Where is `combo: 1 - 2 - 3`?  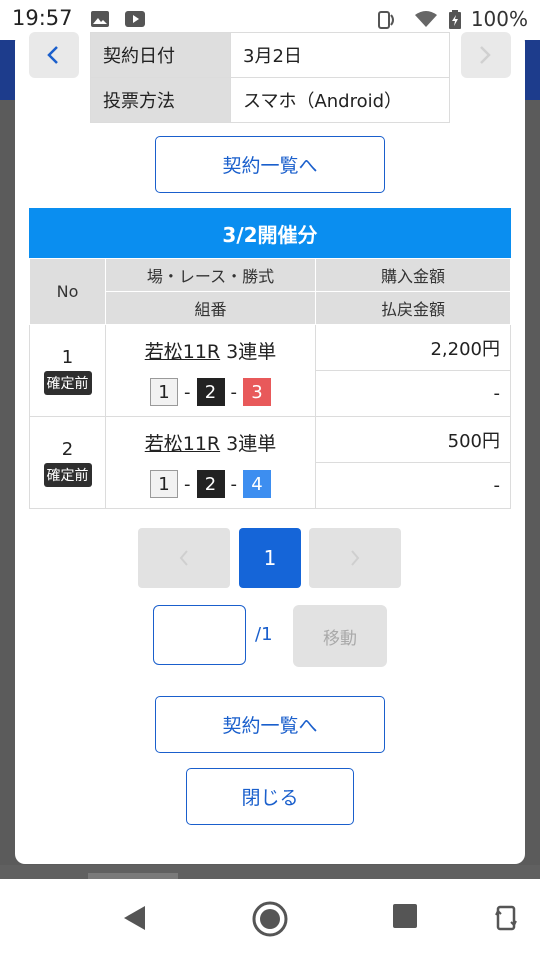
combo: 1 - 2 - 3 is located at coordinates (210, 392).